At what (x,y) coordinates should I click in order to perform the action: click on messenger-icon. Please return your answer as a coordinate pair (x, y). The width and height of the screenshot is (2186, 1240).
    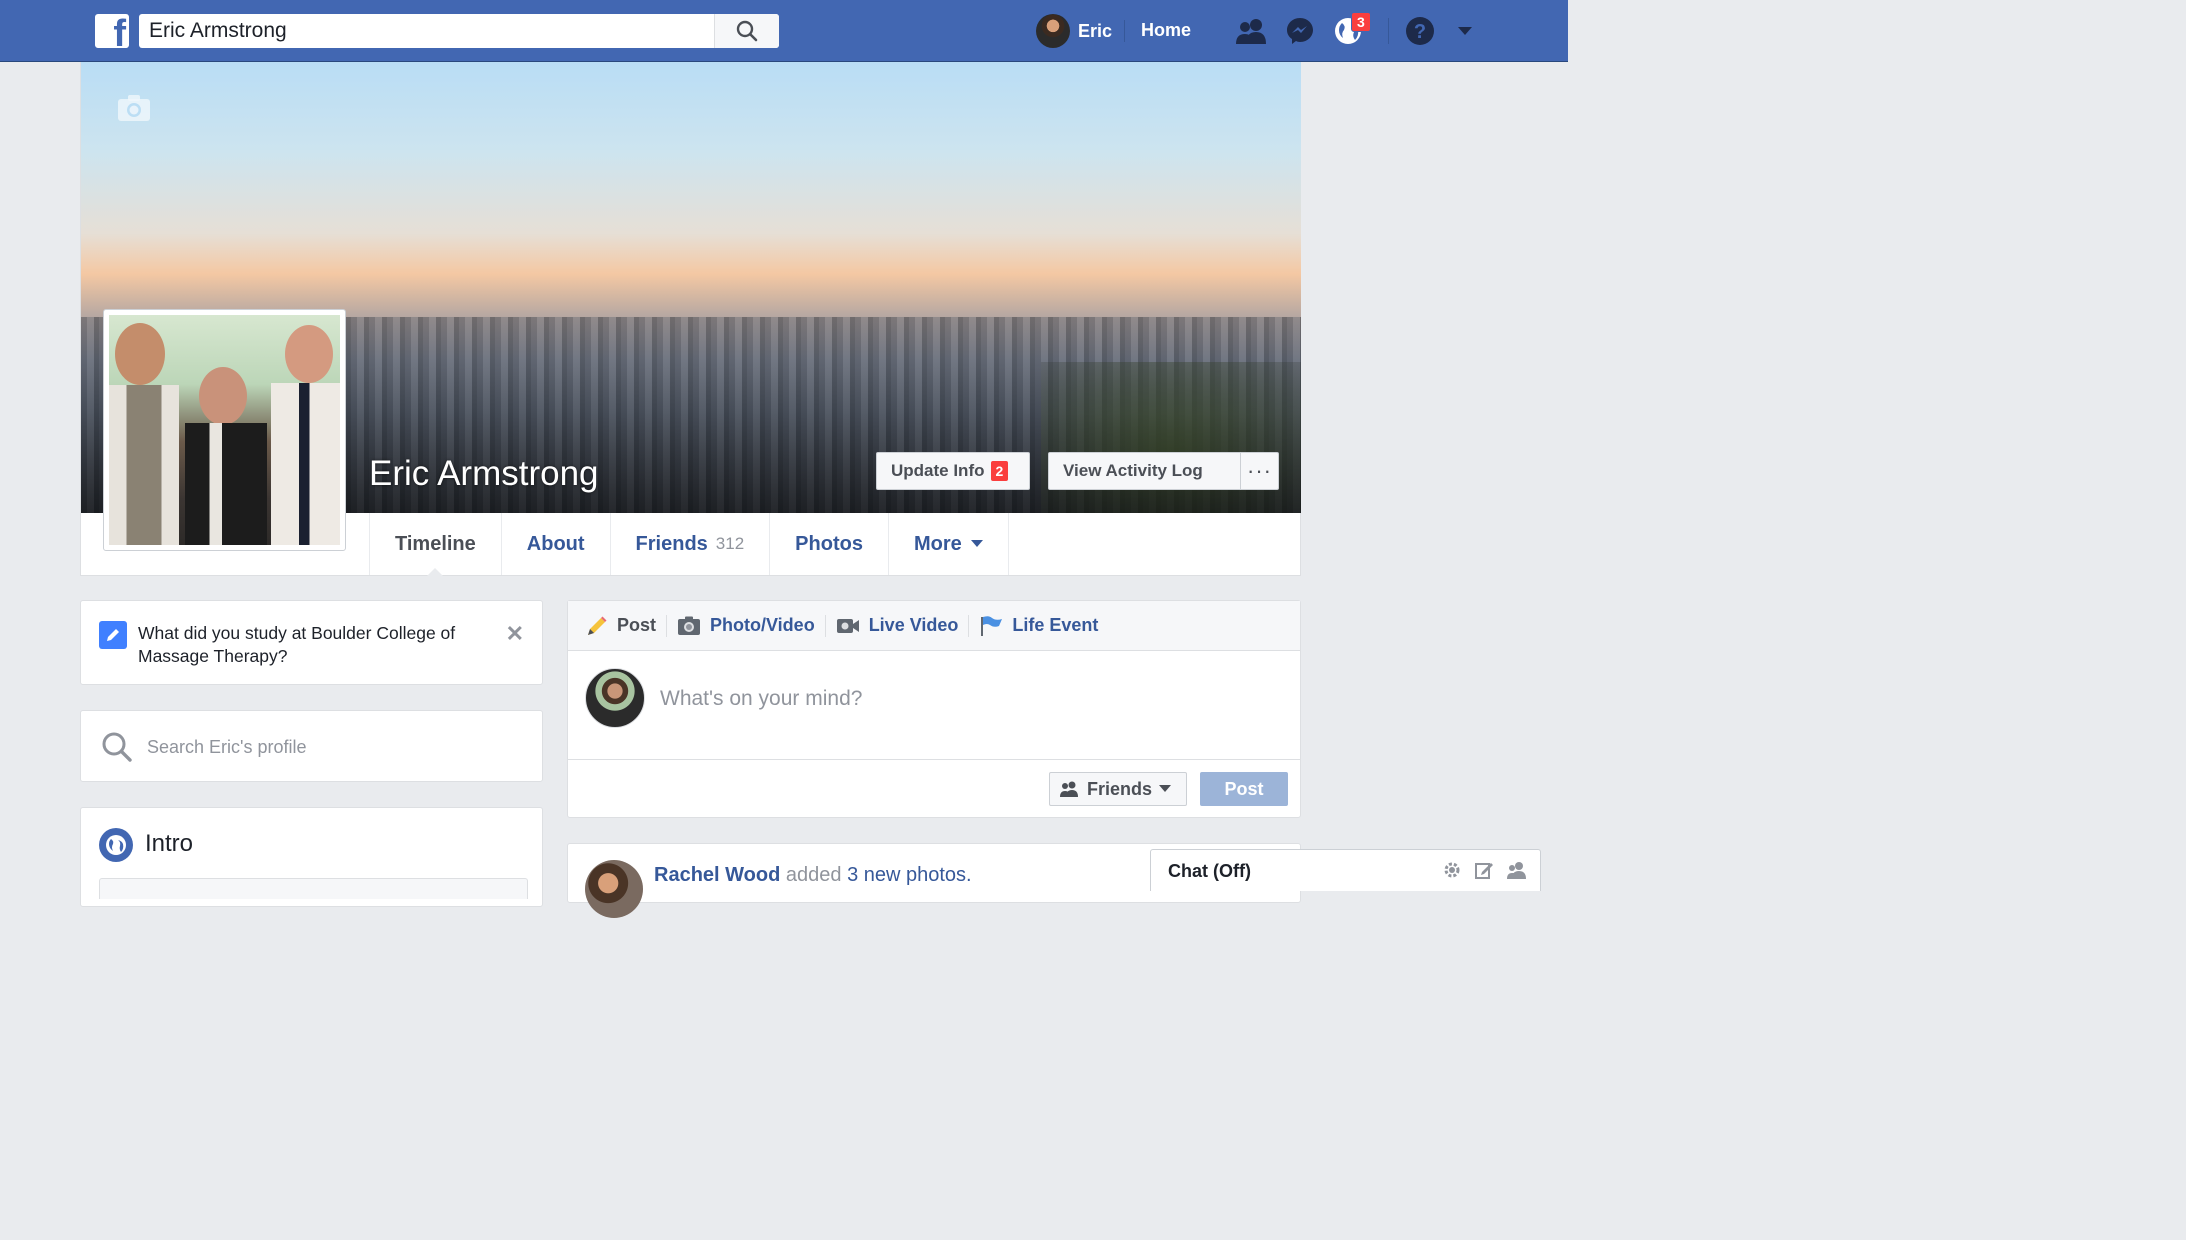
    Looking at the image, I should click on (1300, 31).